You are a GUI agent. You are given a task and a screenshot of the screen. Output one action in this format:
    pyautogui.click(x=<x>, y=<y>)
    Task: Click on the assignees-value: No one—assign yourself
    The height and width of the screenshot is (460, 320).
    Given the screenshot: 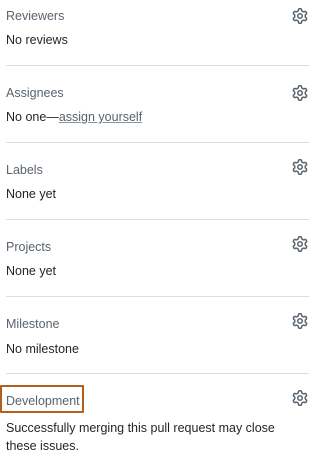 What is the action you would take?
    pyautogui.click(x=74, y=117)
    